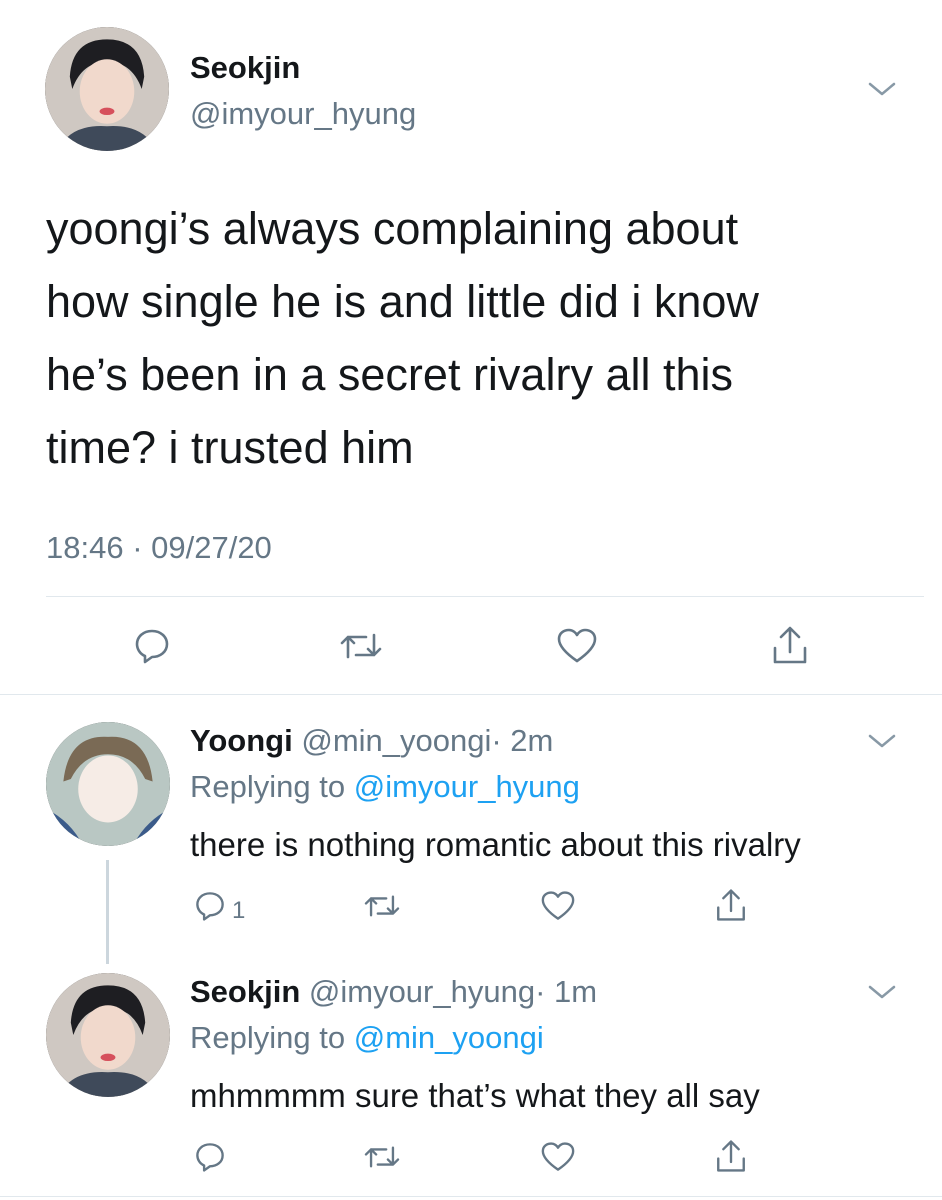 The height and width of the screenshot is (1200, 942). What do you see at coordinates (402, 301) in the screenshot?
I see `tweet-text-line: how single he is and little did i know` at bounding box center [402, 301].